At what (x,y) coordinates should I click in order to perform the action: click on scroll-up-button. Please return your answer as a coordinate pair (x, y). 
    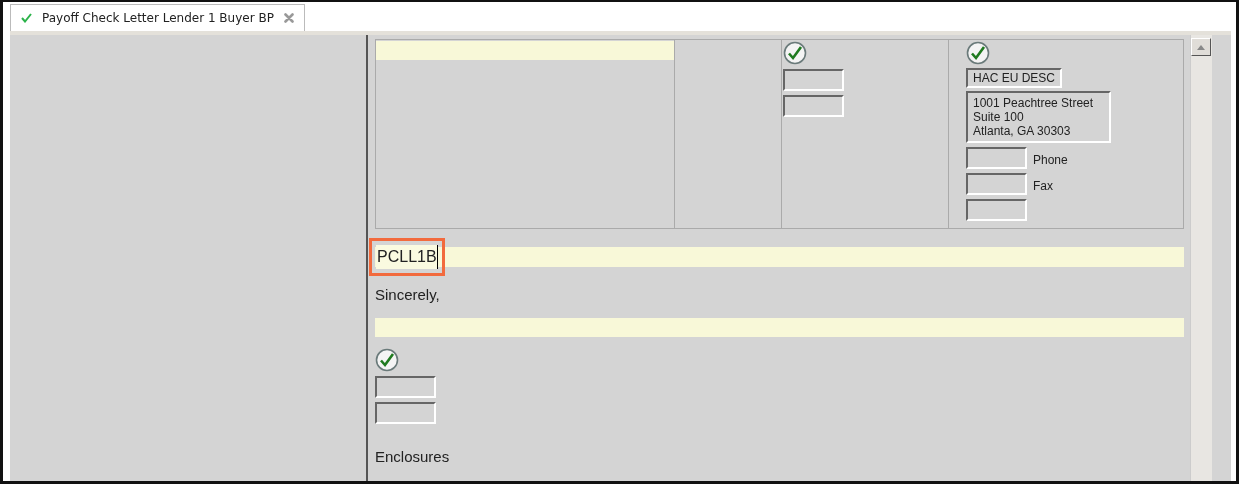
    Looking at the image, I should click on (1201, 47).